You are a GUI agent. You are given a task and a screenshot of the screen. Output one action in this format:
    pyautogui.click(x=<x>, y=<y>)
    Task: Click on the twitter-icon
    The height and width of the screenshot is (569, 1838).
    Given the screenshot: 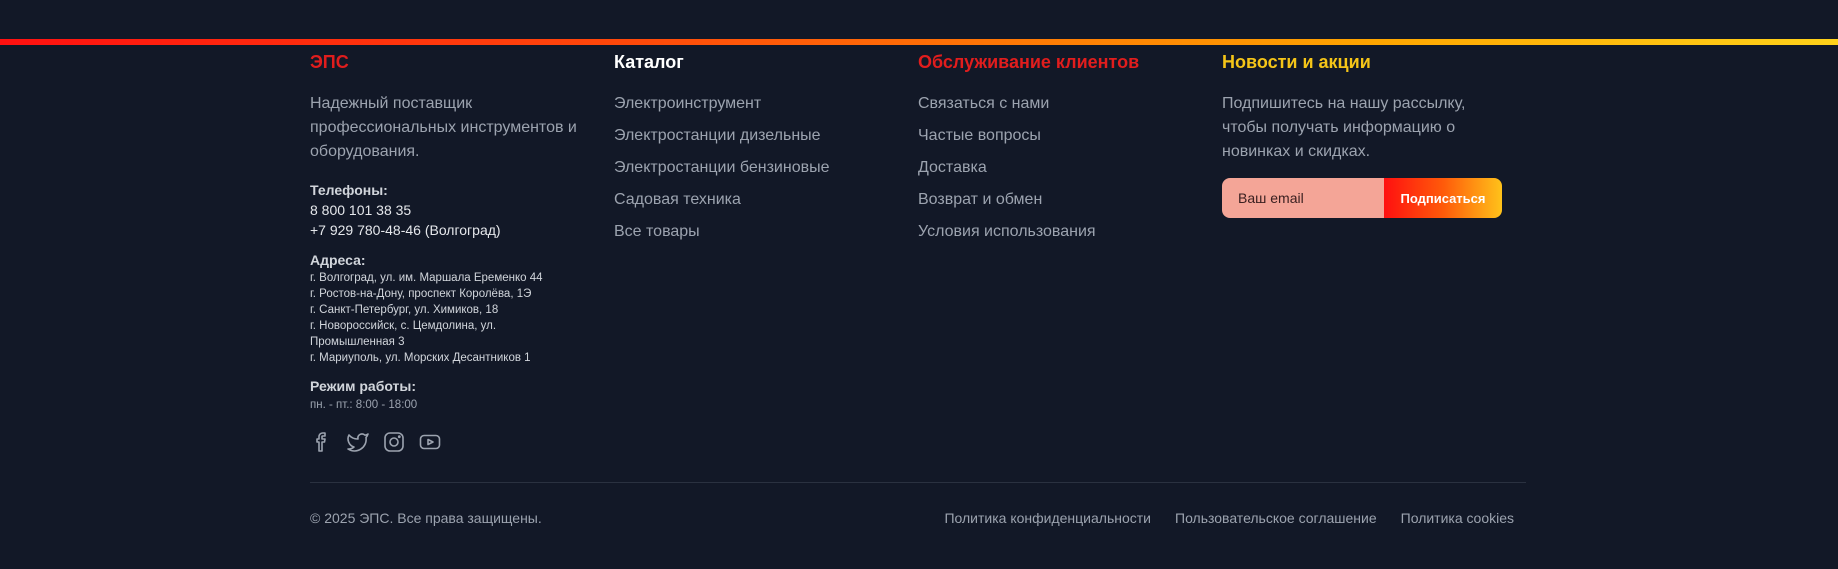 What is the action you would take?
    pyautogui.click(x=358, y=442)
    